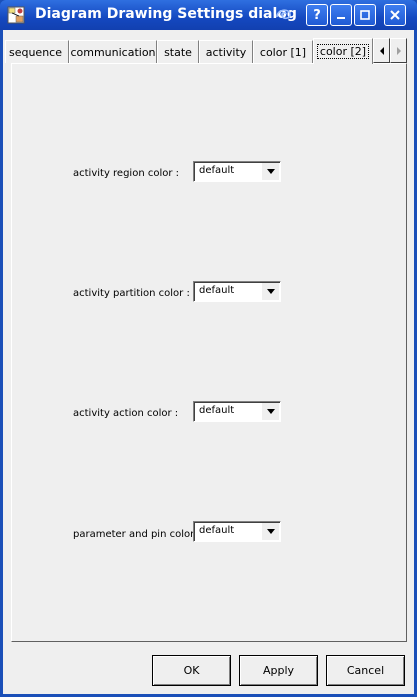 This screenshot has height=697, width=417. Describe the element at coordinates (237, 531) in the screenshot. I see `parameter-and-pin-color-combo: default` at that location.